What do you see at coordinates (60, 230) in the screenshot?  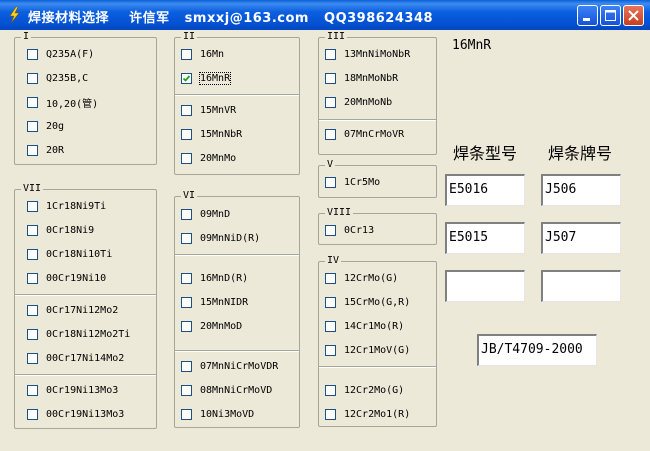 I see `checkbox-0cr18ni9: 0Cr18Ni9` at bounding box center [60, 230].